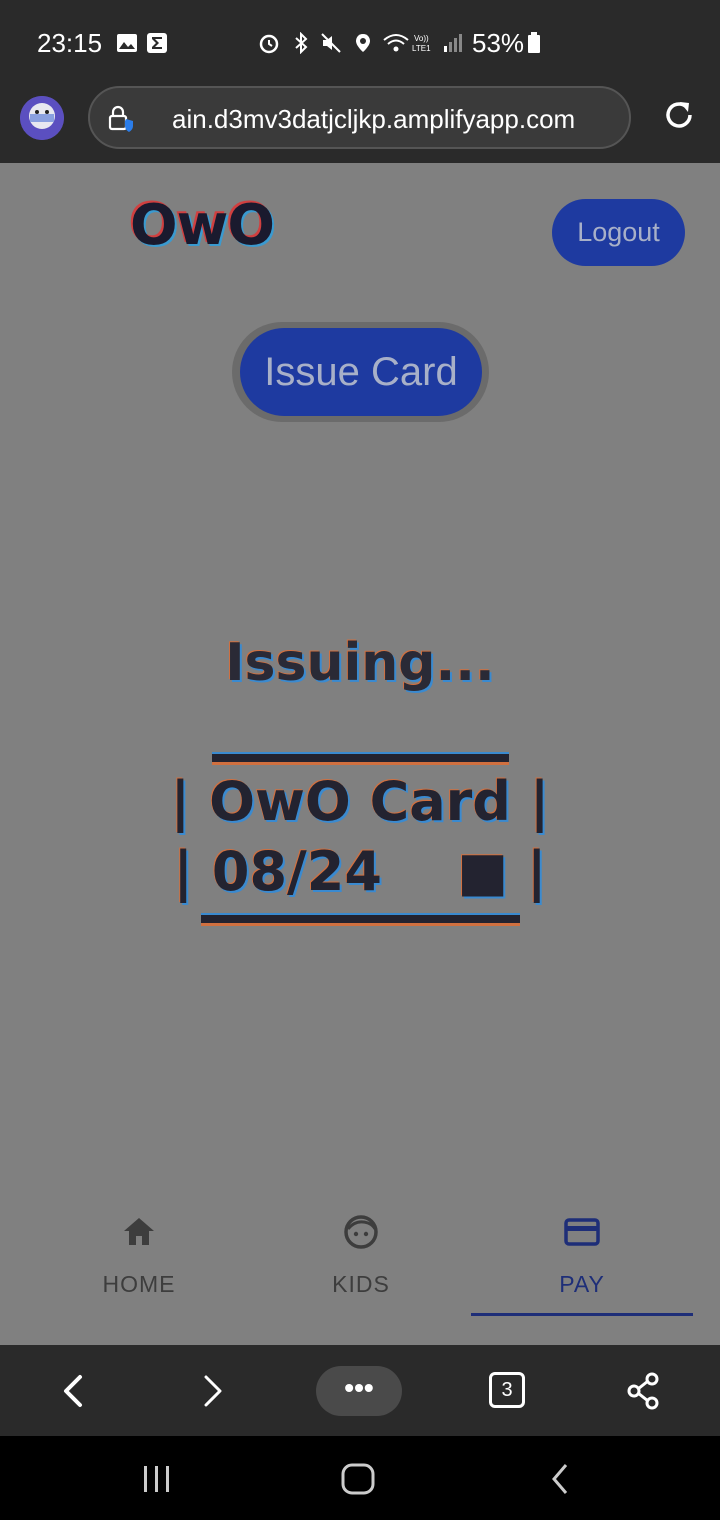 This screenshot has height=1520, width=720. I want to click on browser-toolbar: ••• 3, so click(360, 1390).